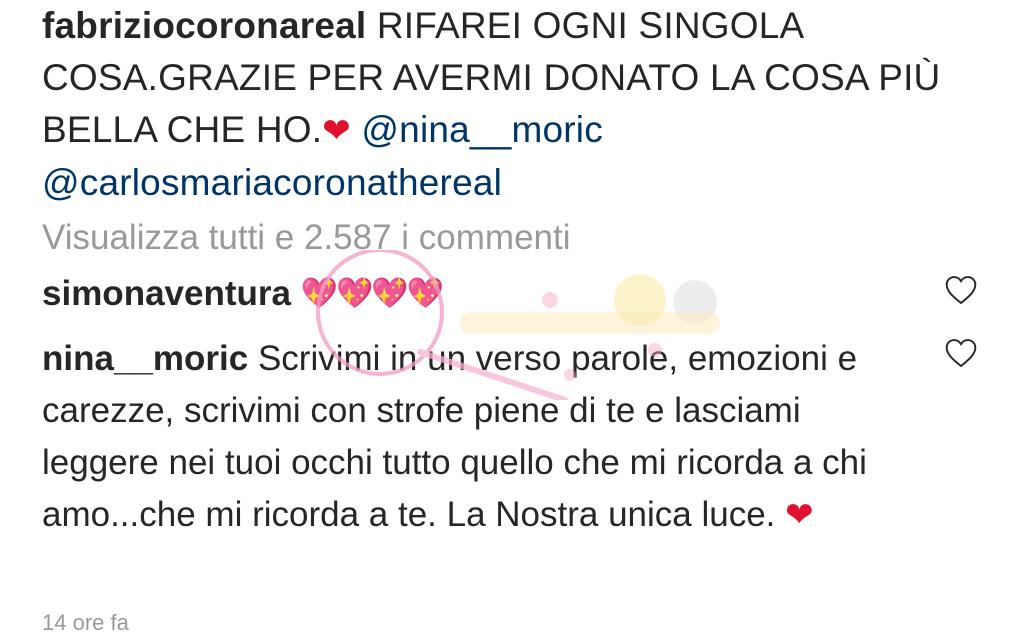 This screenshot has height=634, width=1024. Describe the element at coordinates (166, 293) in the screenshot. I see `comment-author-username: simonaventura` at that location.